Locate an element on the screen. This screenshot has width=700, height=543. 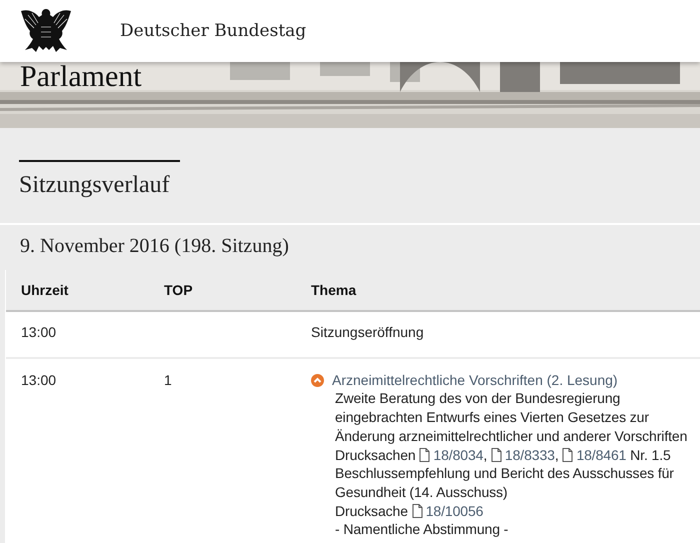
description-text: Zweite Beratung des von der Bundesregierung eingebrachten Entwurfs eines Vierten Gesetzes zur Änderung arzneimittelrechtlicher und anderer Vorschriften is located at coordinates (511, 417).